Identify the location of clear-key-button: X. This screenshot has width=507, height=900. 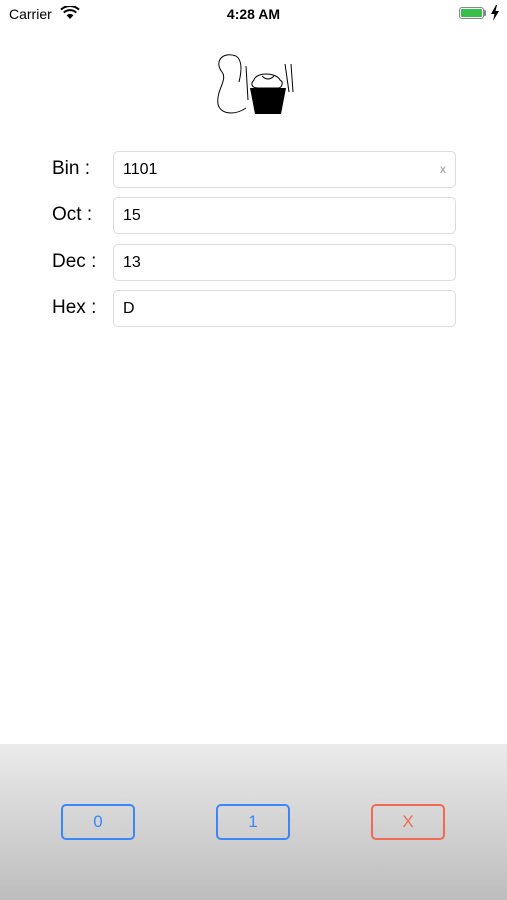
(408, 822).